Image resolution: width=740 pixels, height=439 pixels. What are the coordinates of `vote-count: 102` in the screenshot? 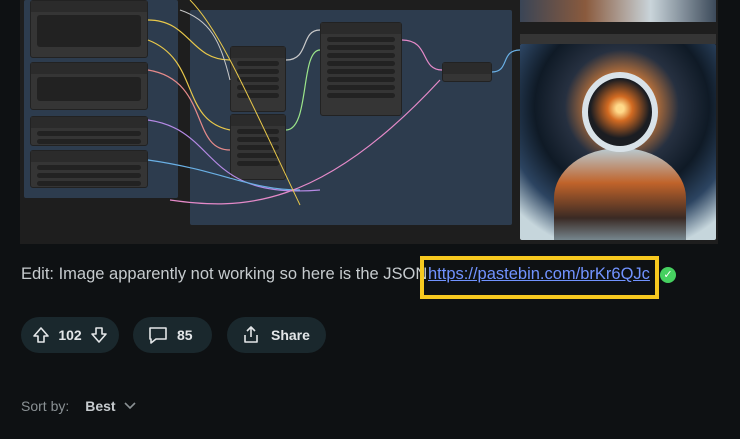 It's located at (70, 335).